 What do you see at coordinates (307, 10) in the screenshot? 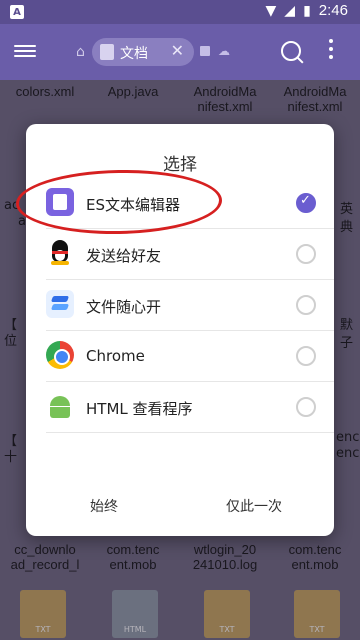
I see `battery-icon: ▮` at bounding box center [307, 10].